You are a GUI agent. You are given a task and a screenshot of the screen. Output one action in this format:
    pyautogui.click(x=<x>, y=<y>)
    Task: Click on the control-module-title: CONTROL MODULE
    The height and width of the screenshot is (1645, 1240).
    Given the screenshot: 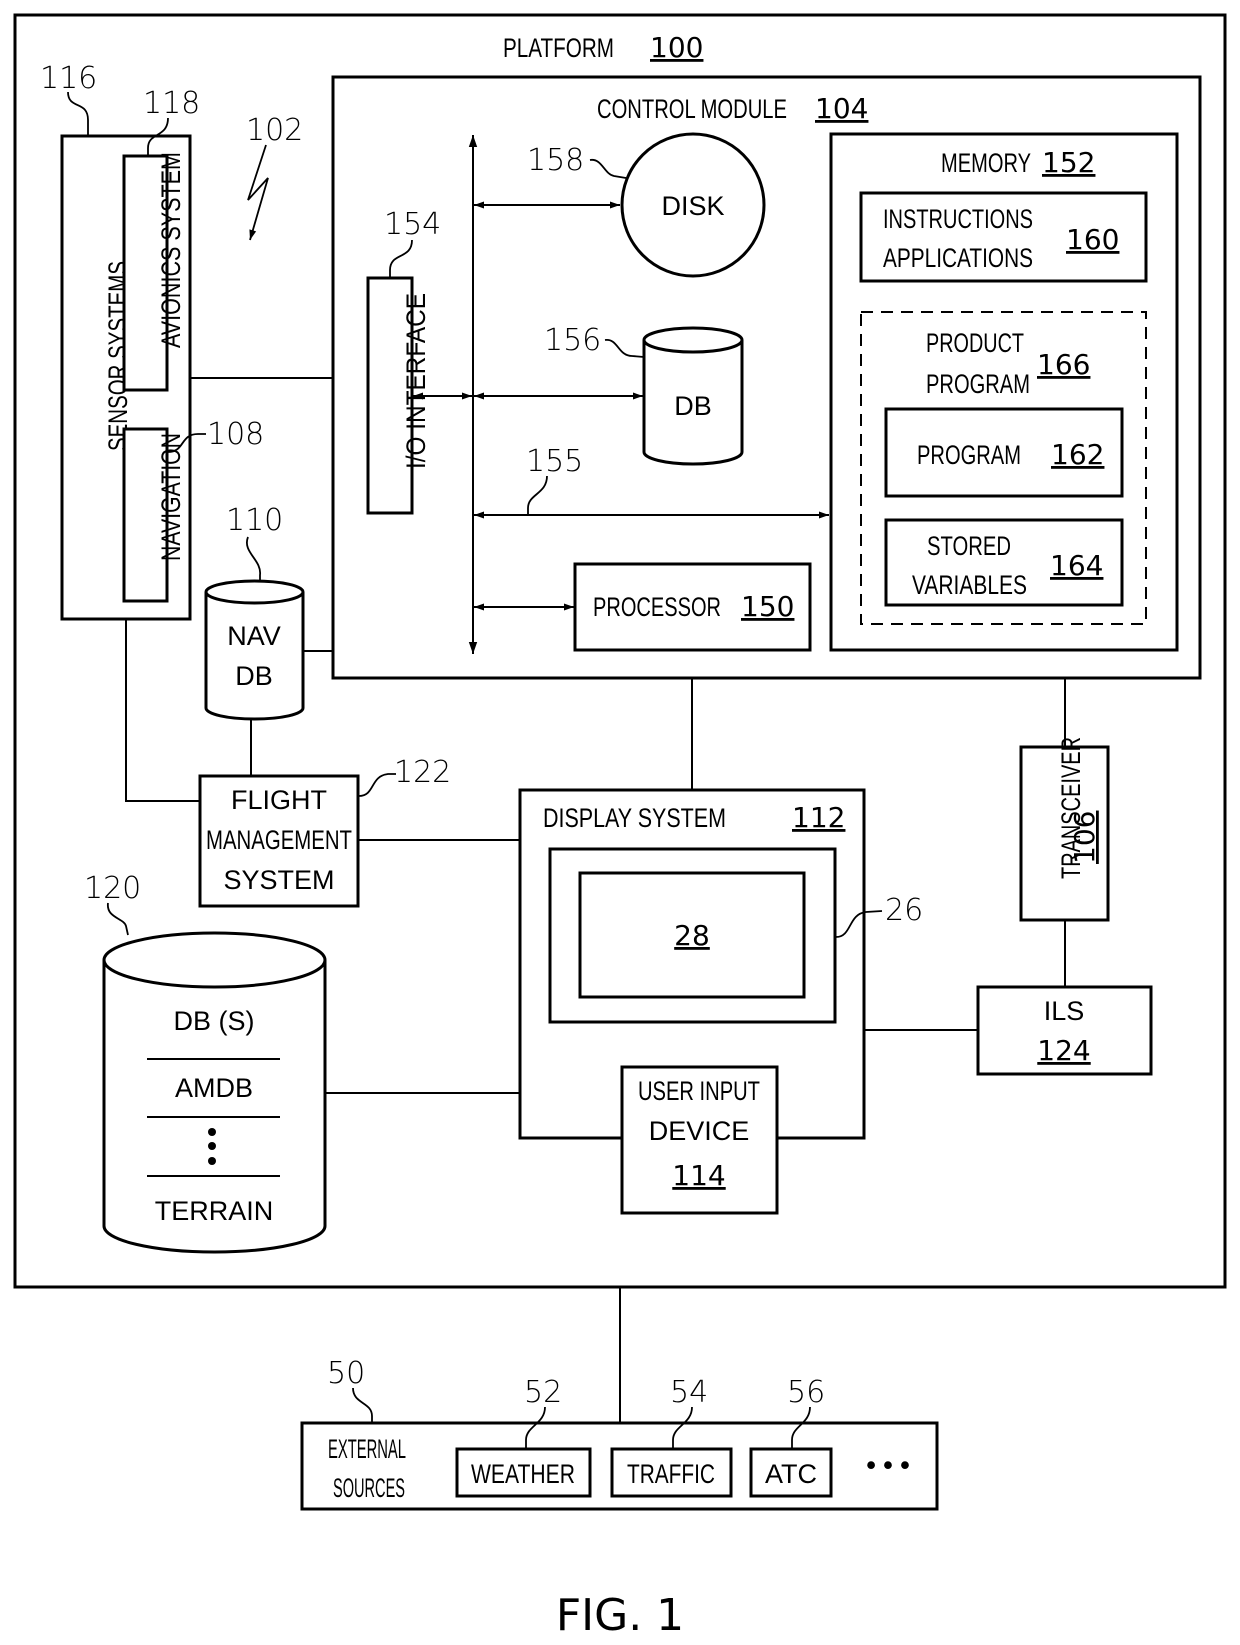 What is the action you would take?
    pyautogui.click(x=692, y=109)
    